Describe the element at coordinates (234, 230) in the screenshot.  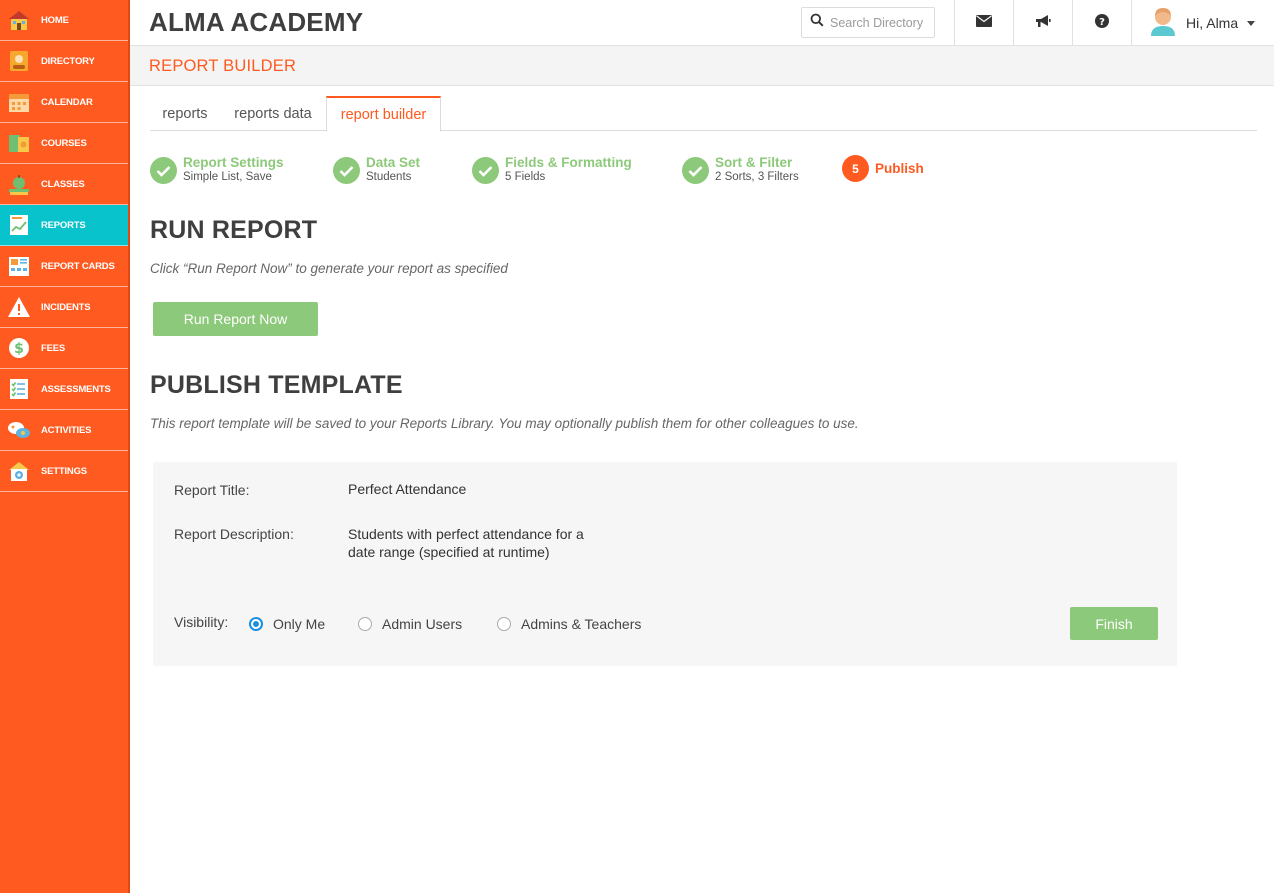
I see `run-report-heading: RUN REPORT` at that location.